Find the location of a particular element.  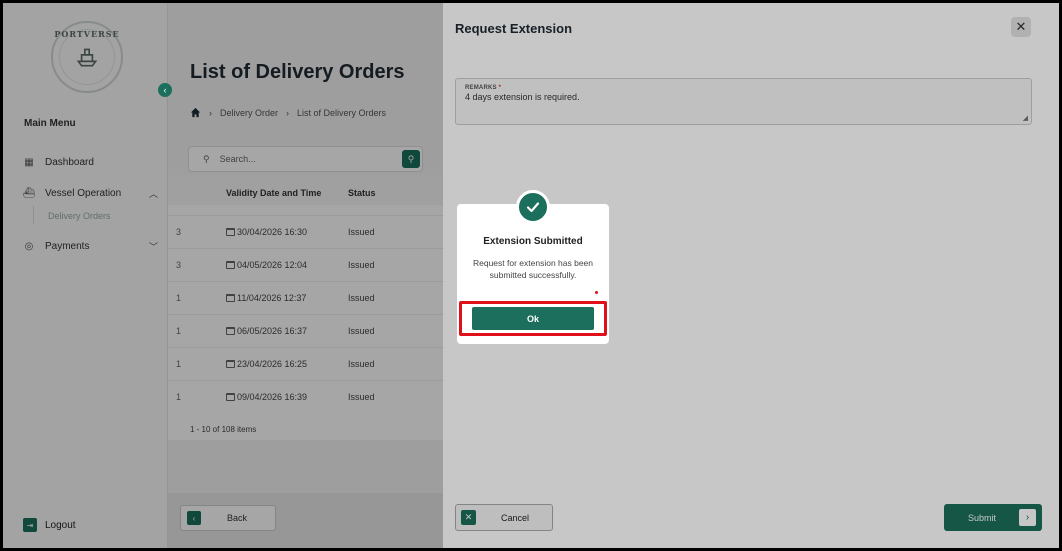

dialog-title: Extension Submitted is located at coordinates (533, 241).